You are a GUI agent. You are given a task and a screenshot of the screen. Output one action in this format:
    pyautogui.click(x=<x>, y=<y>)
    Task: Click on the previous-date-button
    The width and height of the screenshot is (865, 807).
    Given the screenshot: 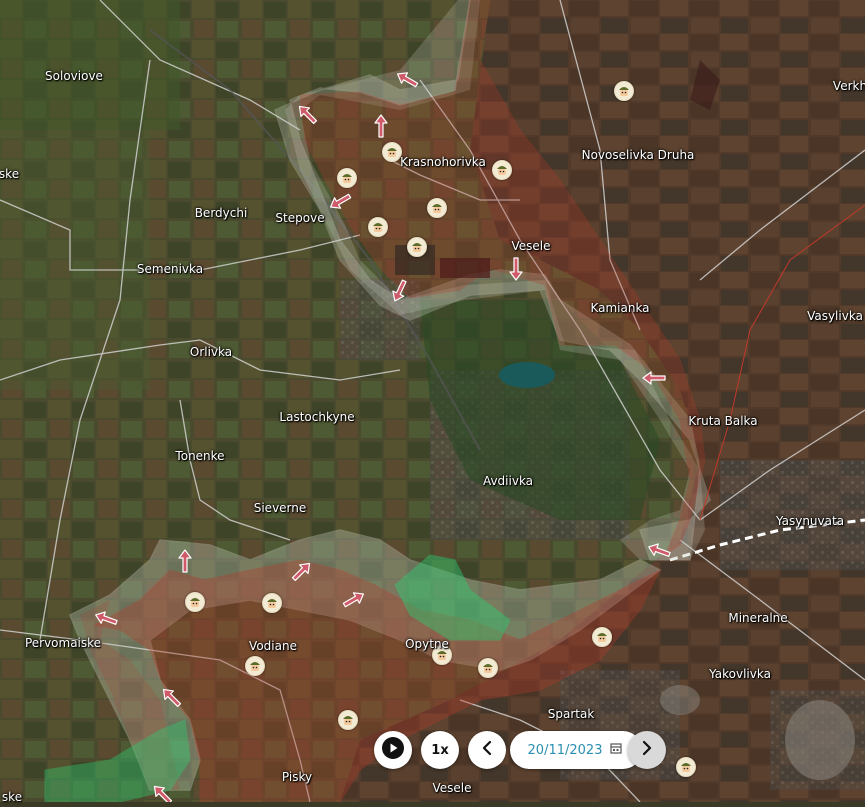 What is the action you would take?
    pyautogui.click(x=487, y=750)
    